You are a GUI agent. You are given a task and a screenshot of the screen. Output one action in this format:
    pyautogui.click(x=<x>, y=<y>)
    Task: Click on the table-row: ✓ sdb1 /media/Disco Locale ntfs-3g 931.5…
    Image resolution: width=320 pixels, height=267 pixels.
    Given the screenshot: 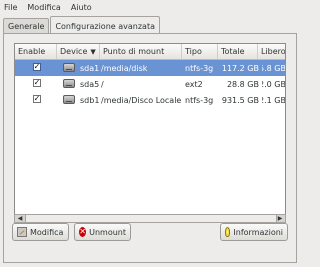 What is the action you would take?
    pyautogui.click(x=150, y=100)
    